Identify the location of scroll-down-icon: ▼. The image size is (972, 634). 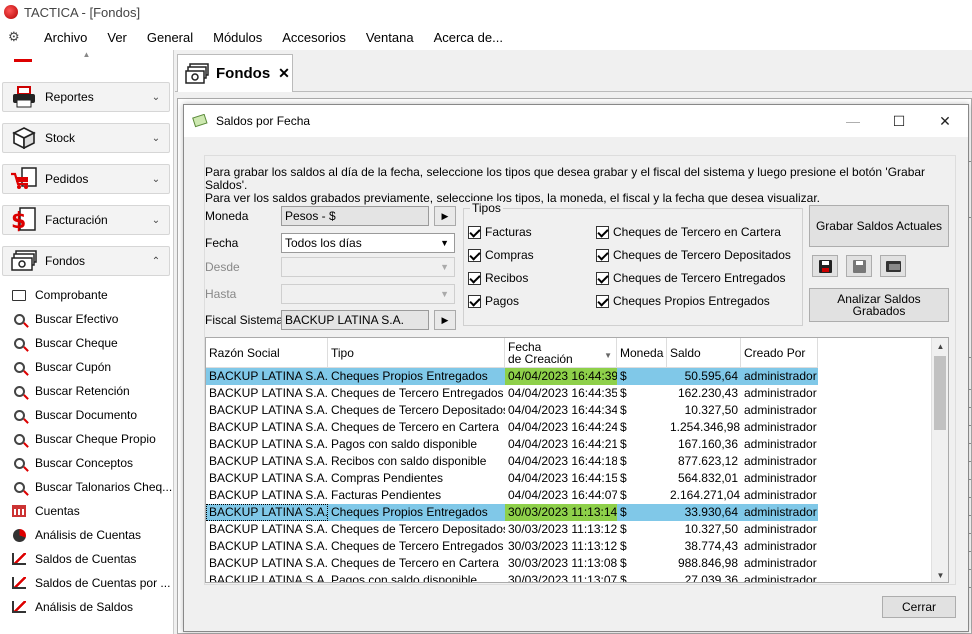
(940, 574).